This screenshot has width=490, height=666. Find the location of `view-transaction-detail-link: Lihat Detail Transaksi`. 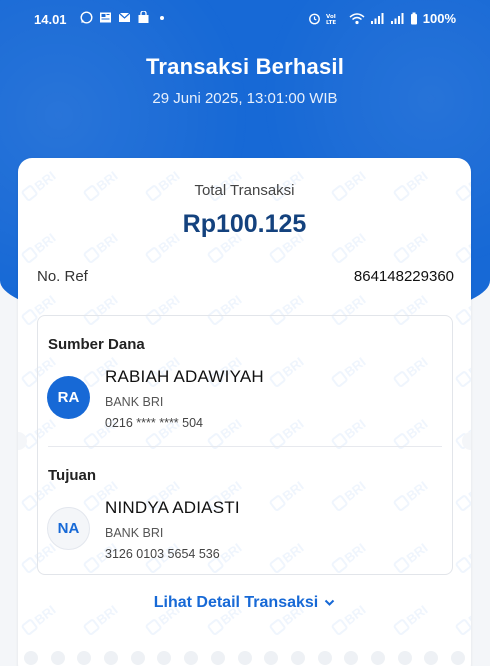

view-transaction-detail-link: Lihat Detail Transaksi is located at coordinates (244, 603).